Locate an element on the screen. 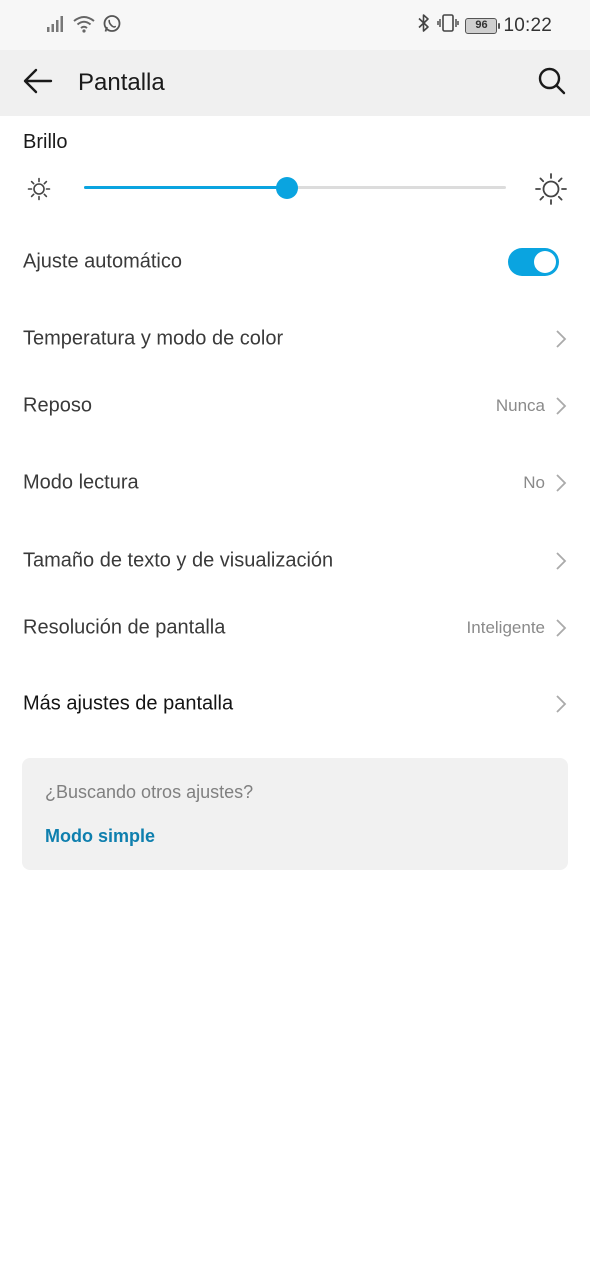  sleep-label: Reposo is located at coordinates (57, 405).